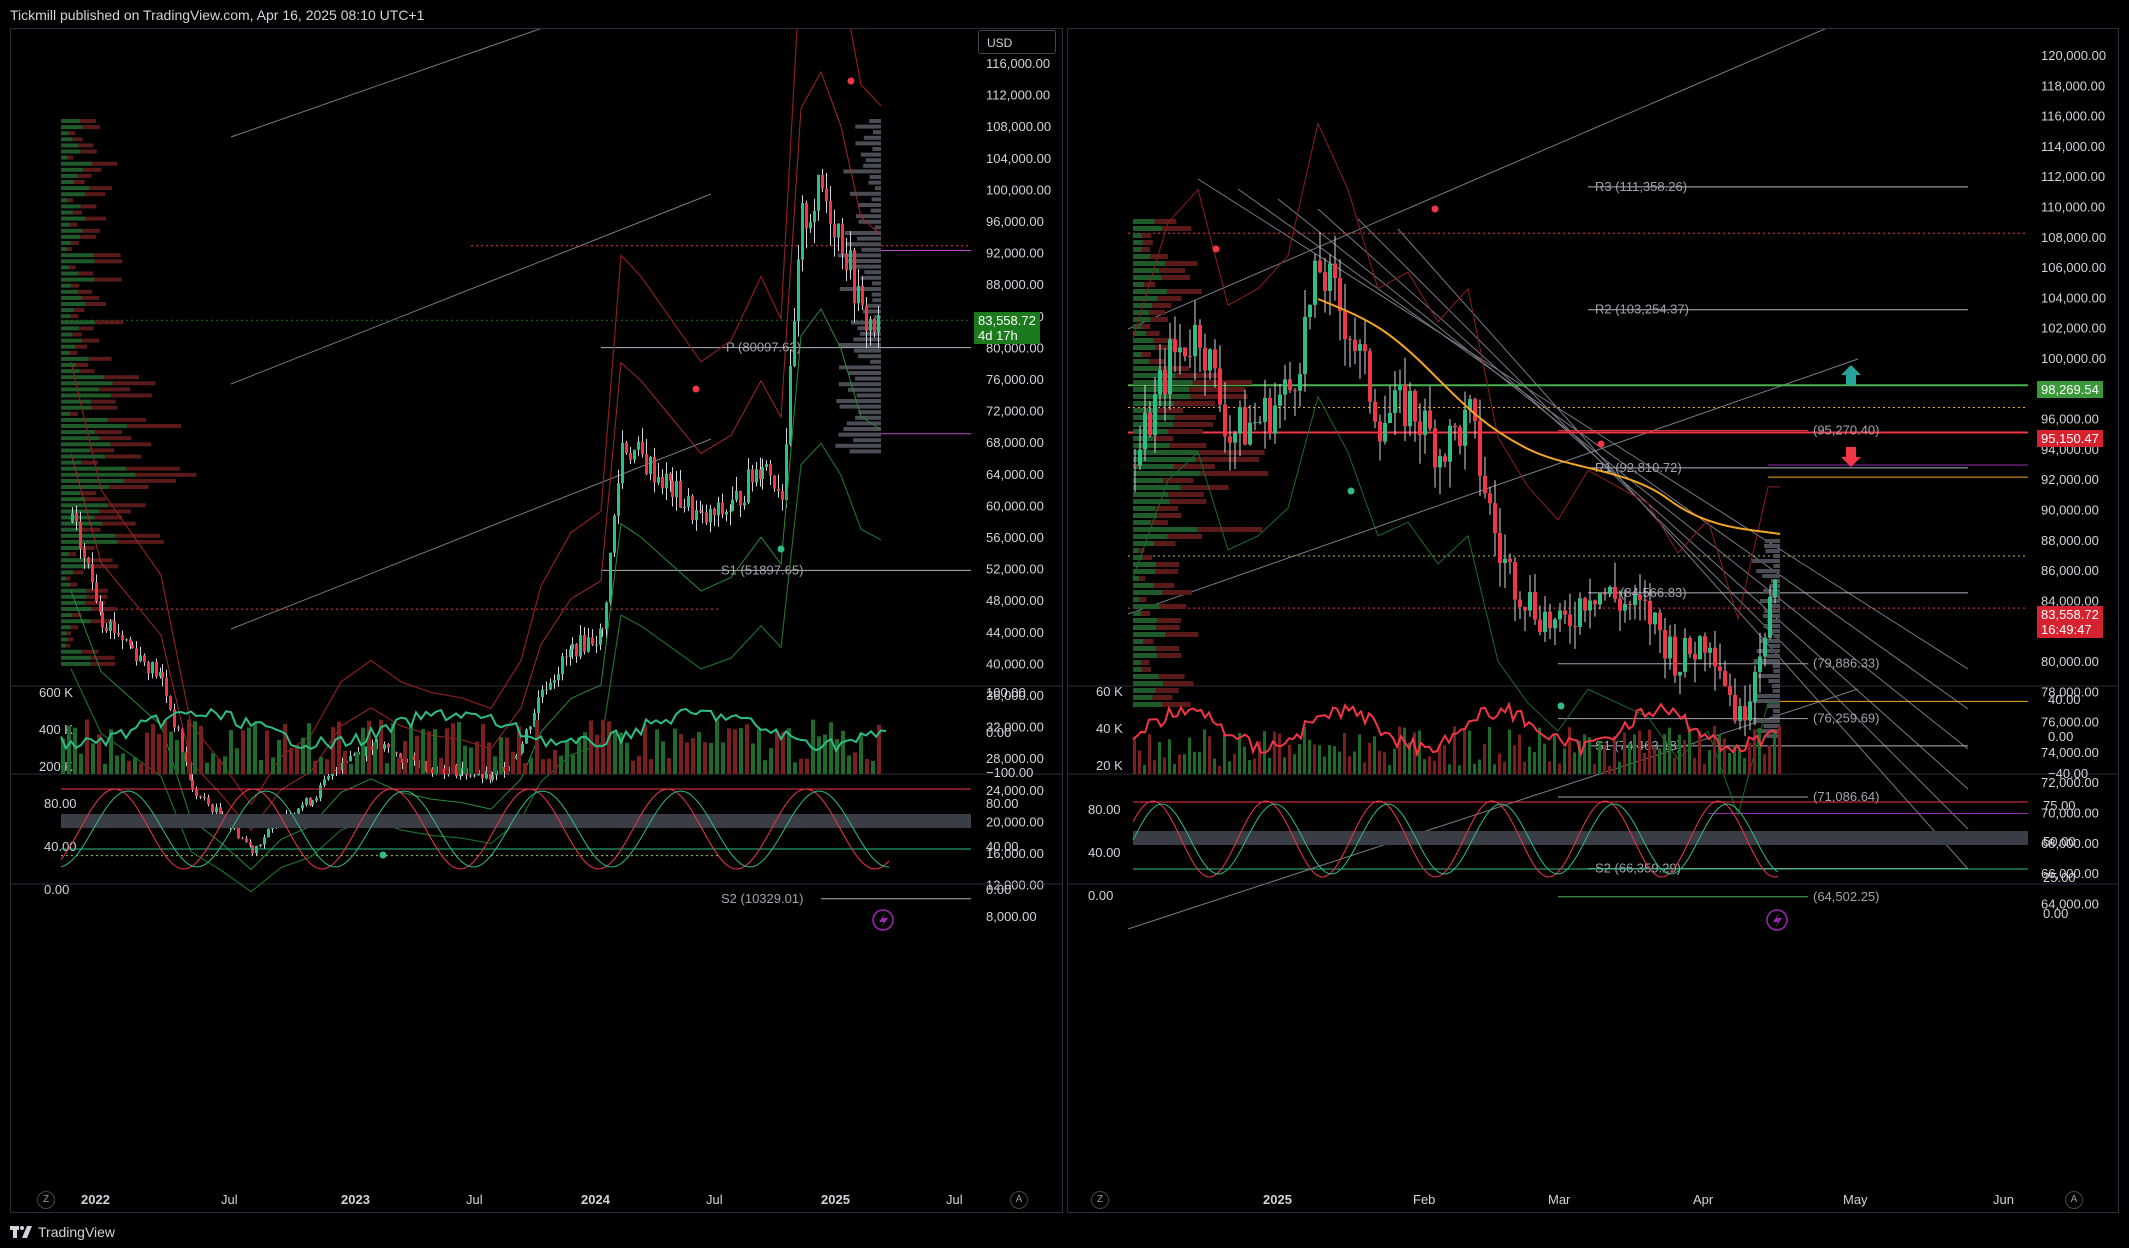  I want to click on currency-button: USD, so click(1017, 42).